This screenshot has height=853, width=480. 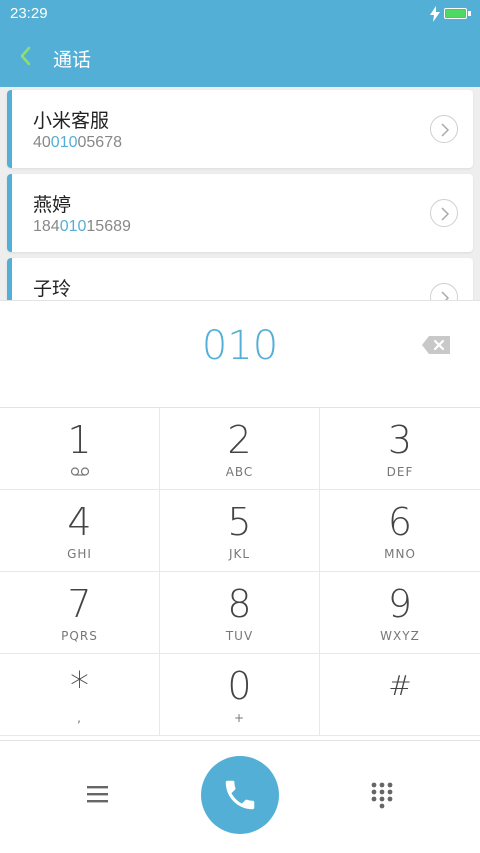 I want to click on key-8: 8 TUV, so click(x=240, y=613).